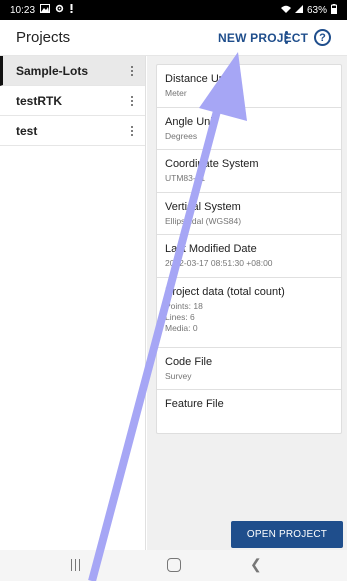  Describe the element at coordinates (75, 565) in the screenshot. I see `recents-icon` at that location.